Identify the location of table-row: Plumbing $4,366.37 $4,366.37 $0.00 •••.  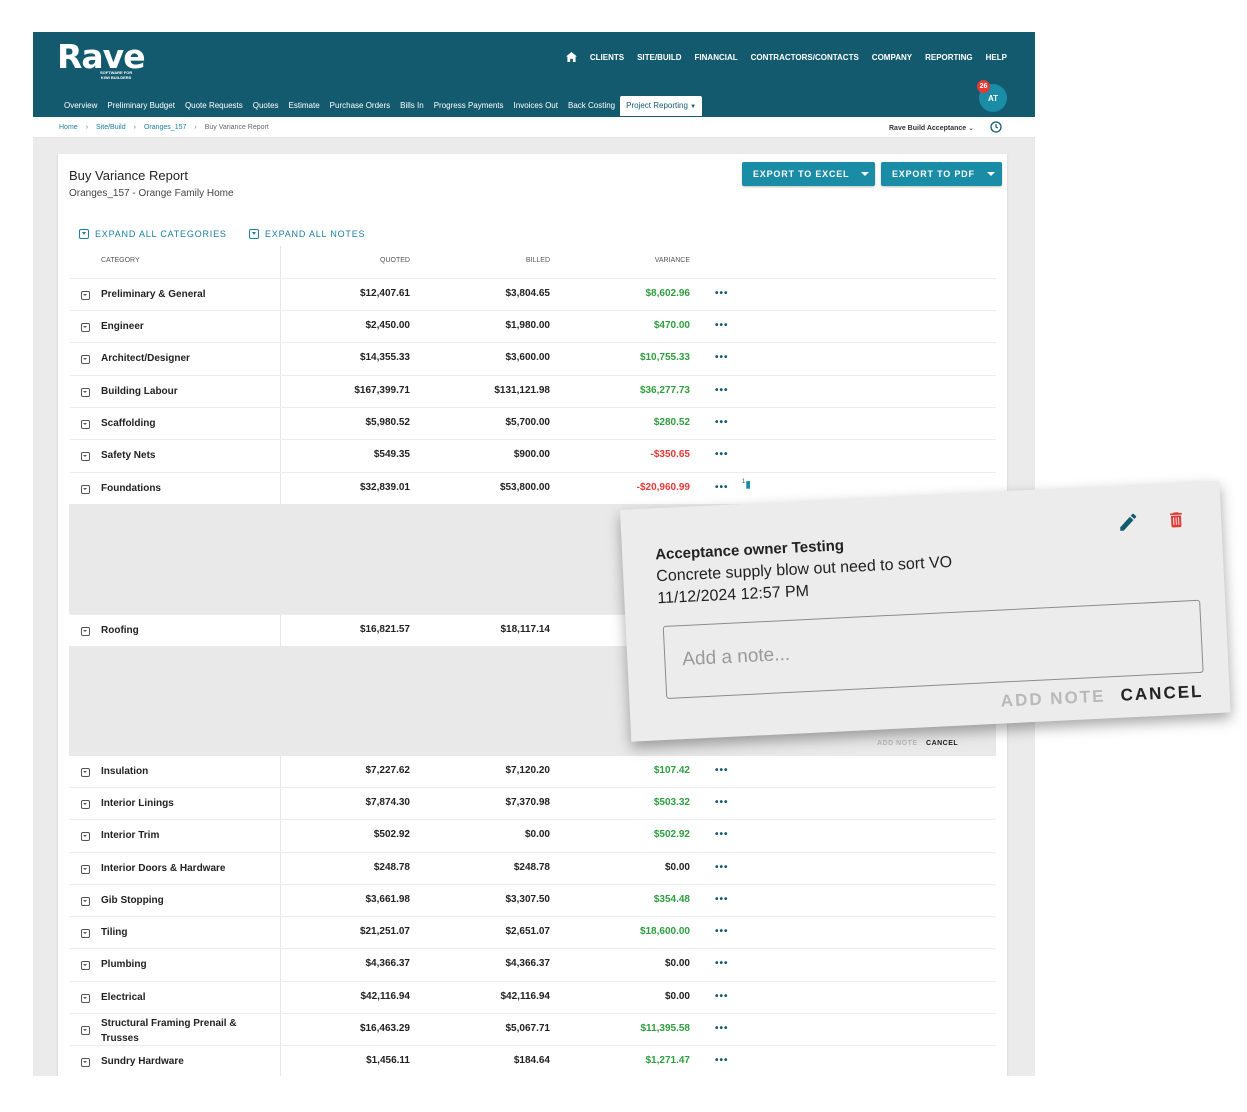
(533, 964).